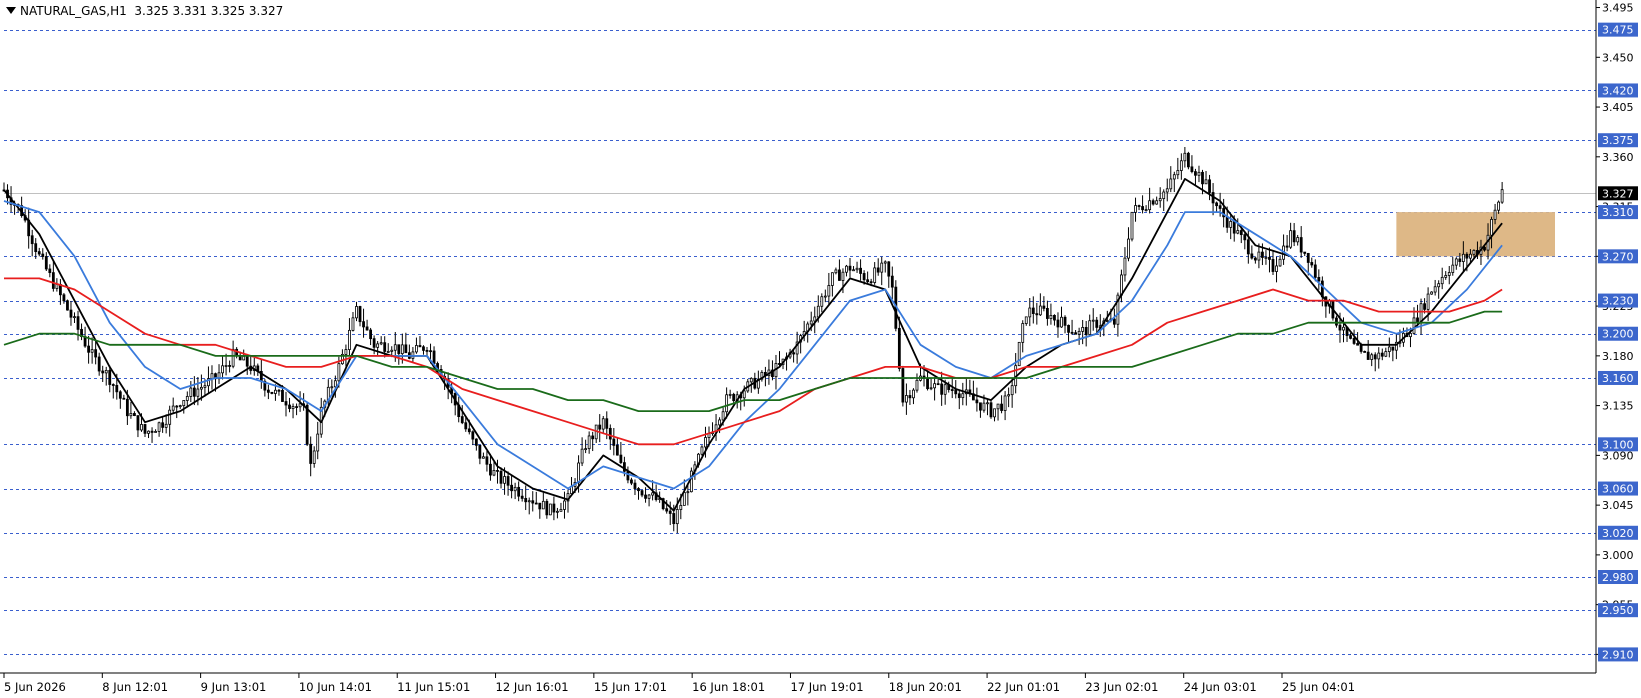 The height and width of the screenshot is (698, 1641). What do you see at coordinates (1618, 532) in the screenshot?
I see `level-price-tag: 3.020` at bounding box center [1618, 532].